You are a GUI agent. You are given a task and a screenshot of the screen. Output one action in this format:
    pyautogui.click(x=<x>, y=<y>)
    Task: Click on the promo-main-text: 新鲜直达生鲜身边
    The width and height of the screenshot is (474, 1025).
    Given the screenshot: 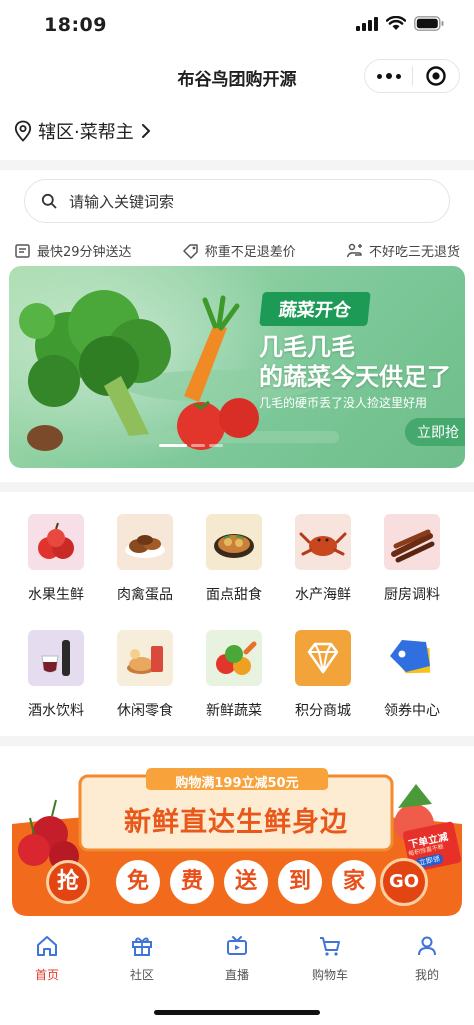 What is the action you would take?
    pyautogui.click(x=236, y=822)
    